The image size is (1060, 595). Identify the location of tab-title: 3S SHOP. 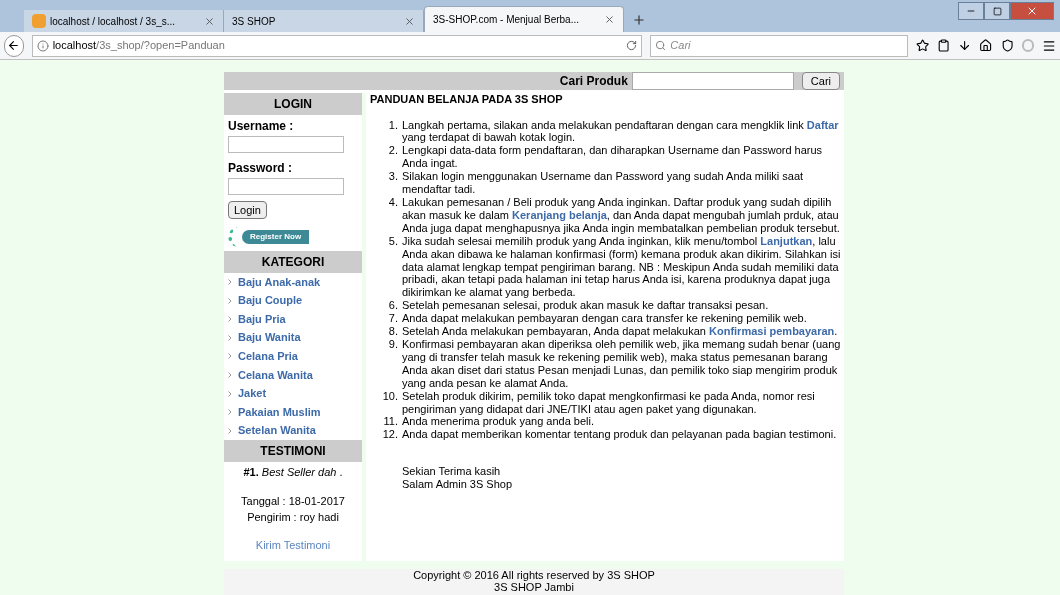
(254, 21).